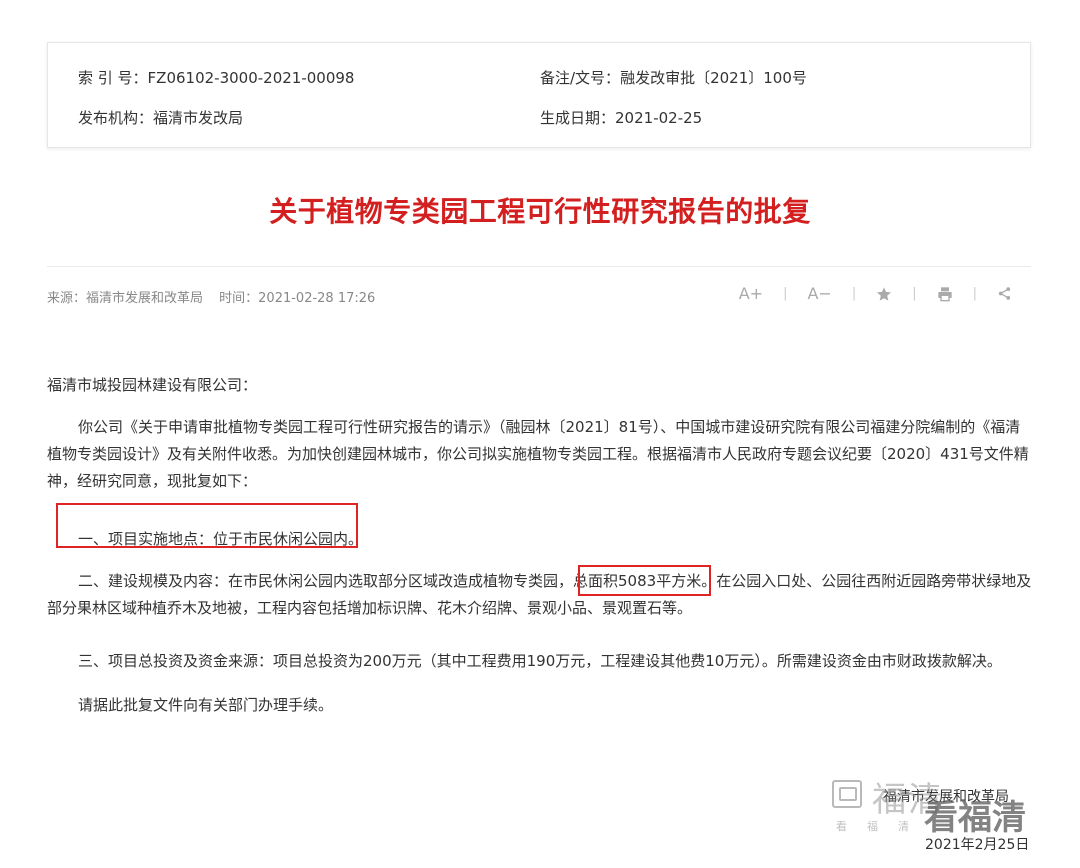 The image size is (1080, 868). Describe the element at coordinates (540, 211) in the screenshot. I see `article-title: 关于植物专类园工程可行性研究报告的批复` at that location.